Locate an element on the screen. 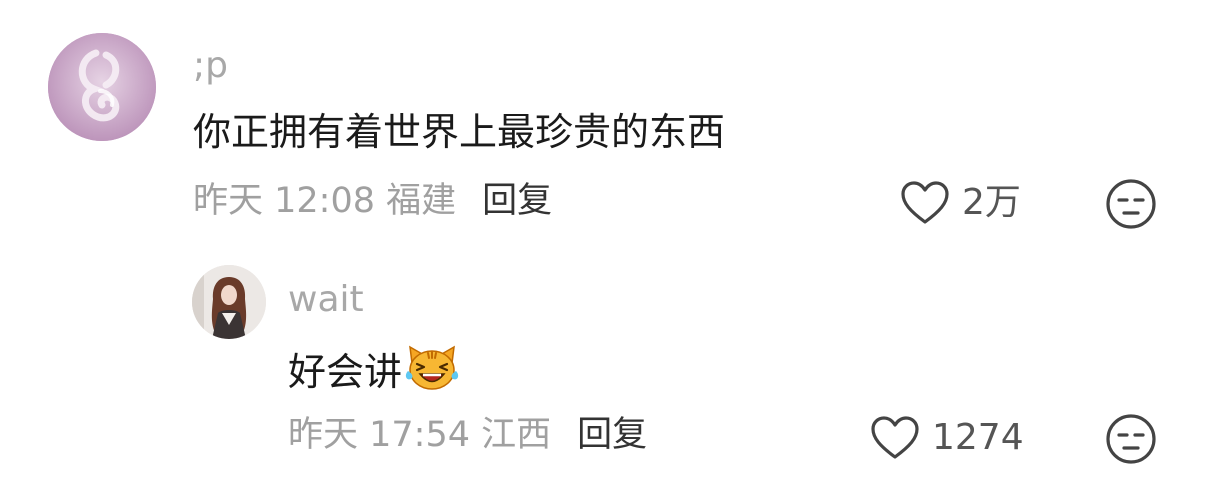  like-button: 1274 is located at coordinates (947, 438).